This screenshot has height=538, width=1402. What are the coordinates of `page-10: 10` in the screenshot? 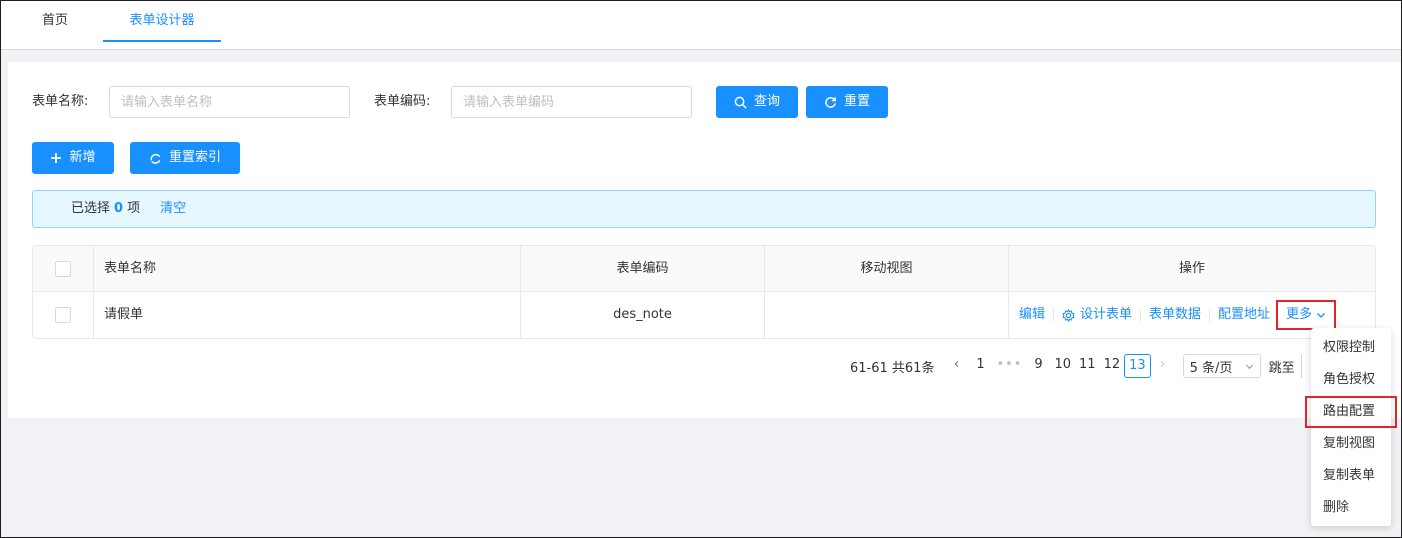 It's located at (1062, 366).